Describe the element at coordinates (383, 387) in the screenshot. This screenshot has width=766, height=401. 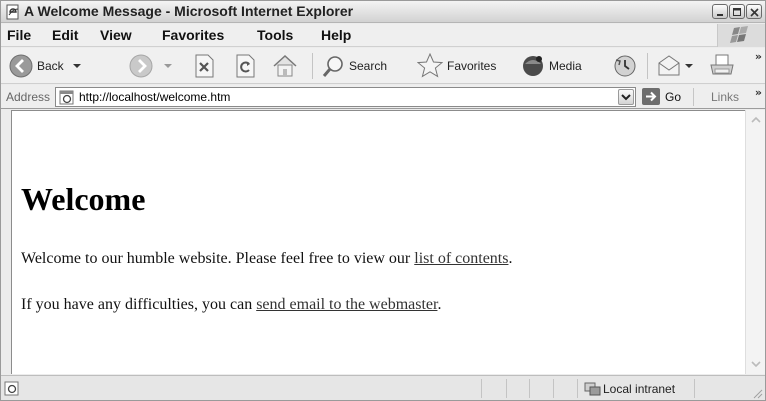
I see `status-bar: Local intranet` at that location.